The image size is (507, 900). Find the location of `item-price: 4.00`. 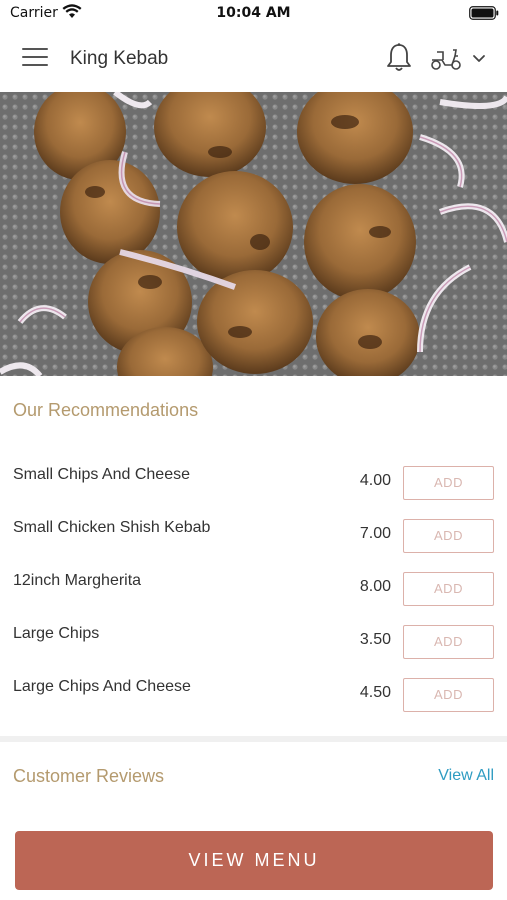

item-price: 4.00 is located at coordinates (375, 480).